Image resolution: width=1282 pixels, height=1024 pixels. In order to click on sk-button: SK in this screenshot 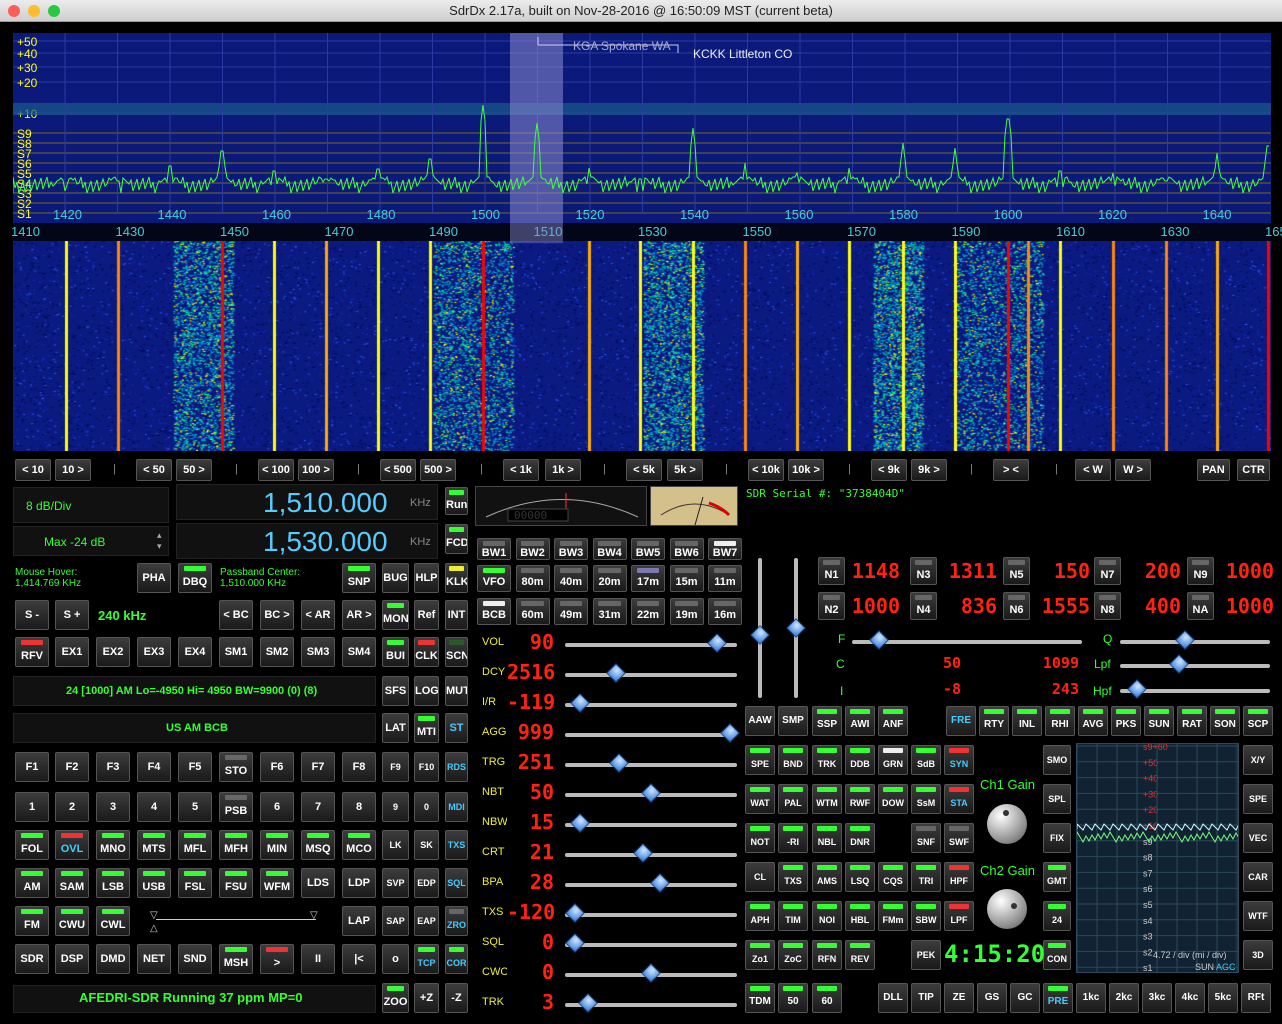, I will do `click(426, 845)`.